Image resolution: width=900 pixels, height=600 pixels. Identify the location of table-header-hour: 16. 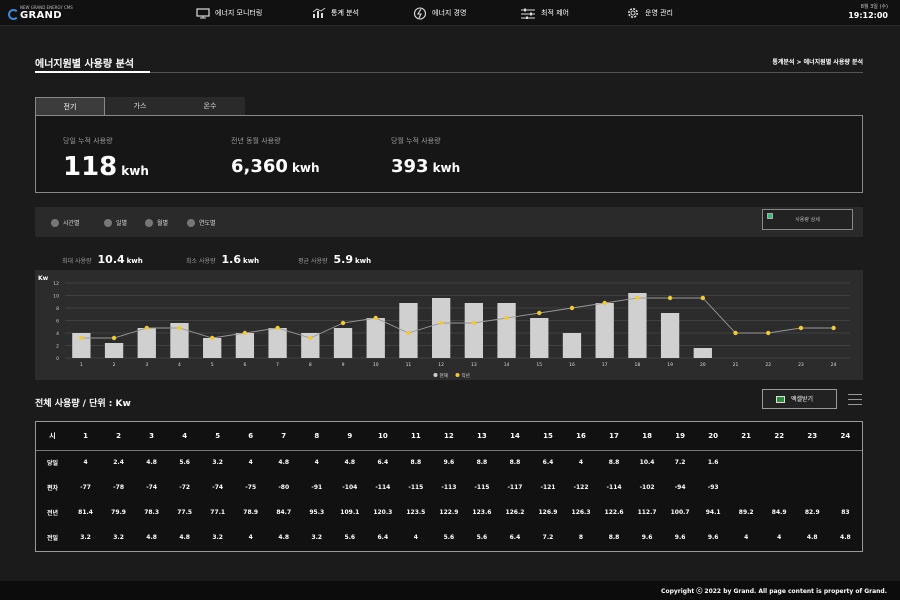
(581, 436).